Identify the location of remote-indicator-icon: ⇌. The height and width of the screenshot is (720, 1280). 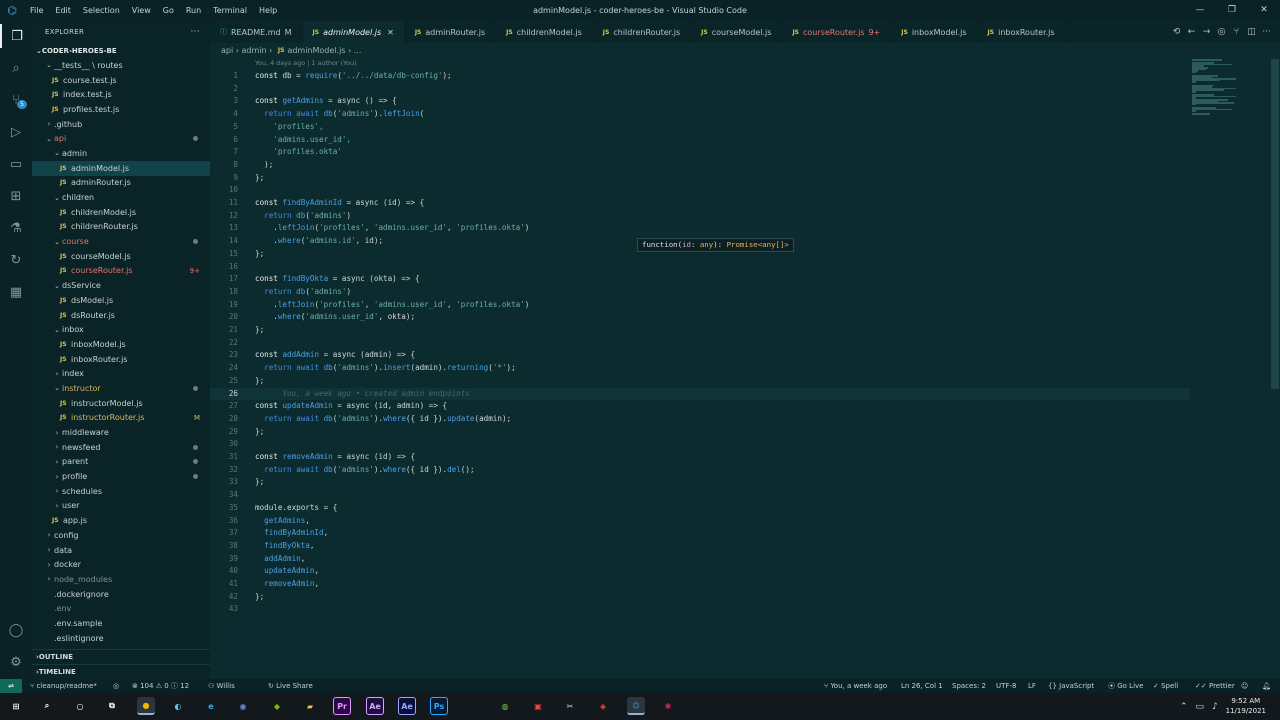
(11, 686).